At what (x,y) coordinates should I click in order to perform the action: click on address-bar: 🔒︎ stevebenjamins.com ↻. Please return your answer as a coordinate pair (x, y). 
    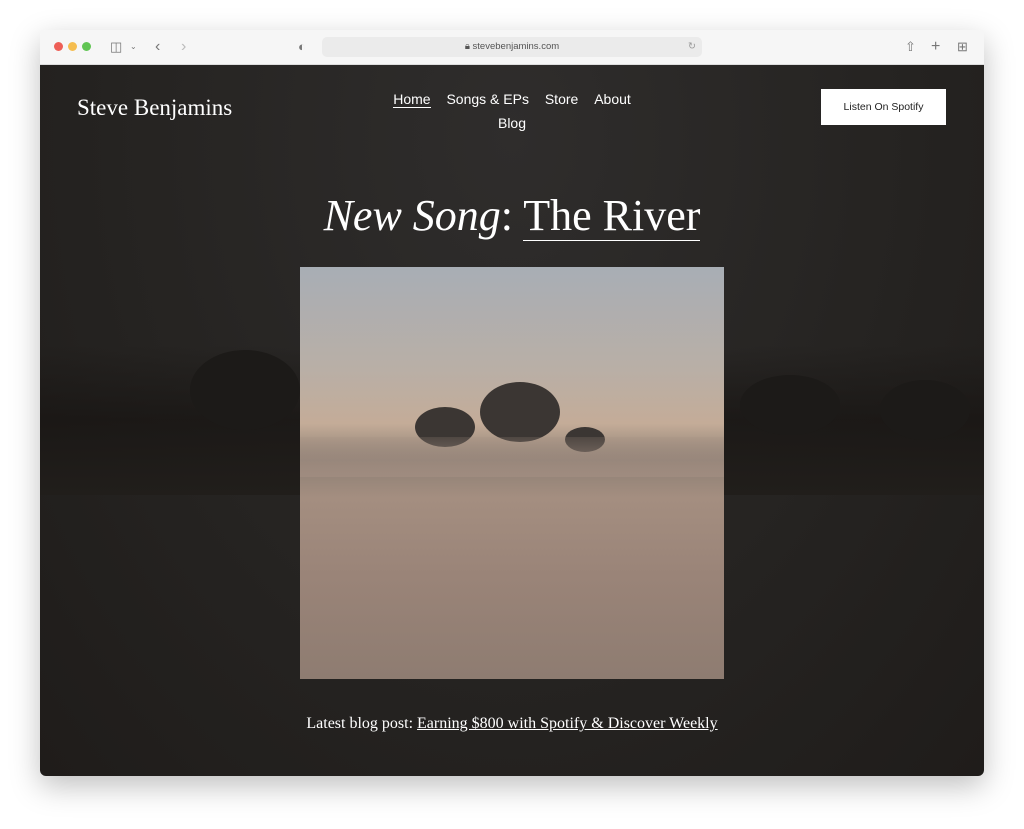
    Looking at the image, I should click on (512, 47).